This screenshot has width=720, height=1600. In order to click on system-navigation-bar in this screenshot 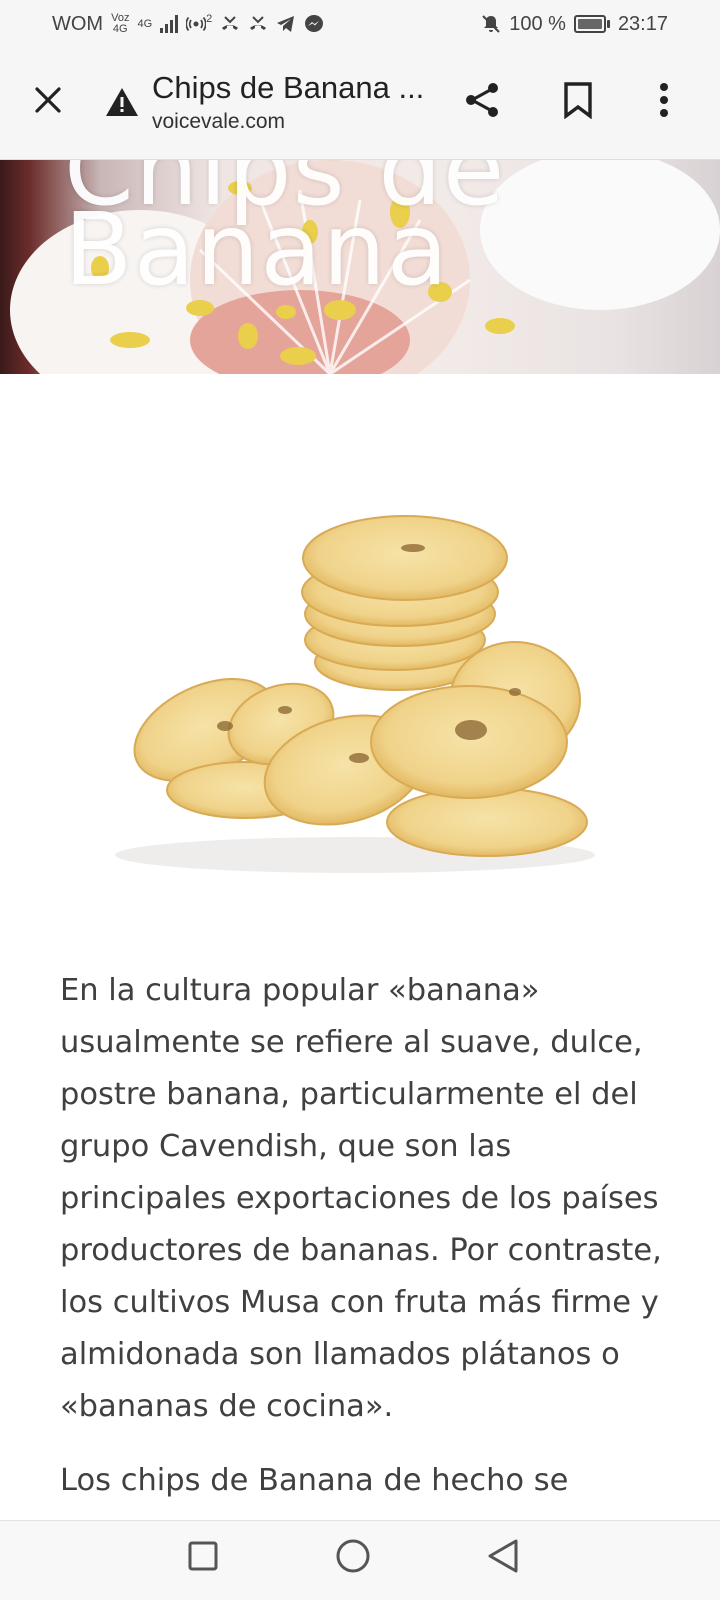, I will do `click(360, 1560)`.